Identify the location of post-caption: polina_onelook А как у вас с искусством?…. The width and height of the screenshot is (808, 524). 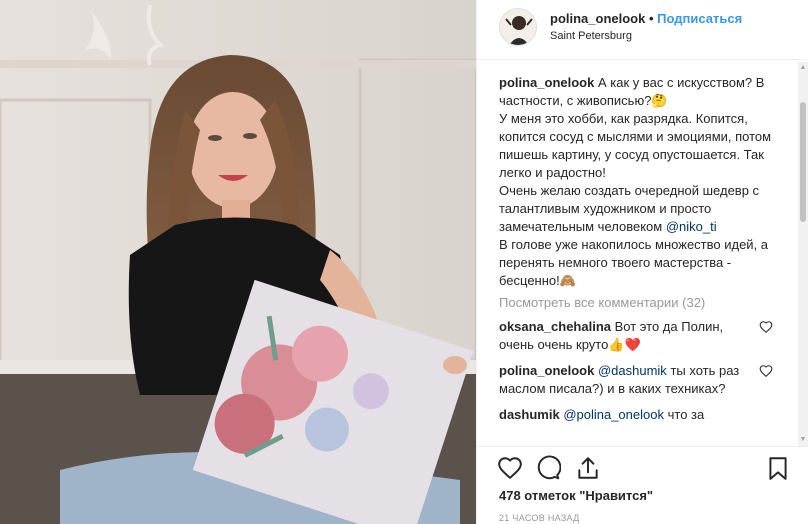
(640, 182).